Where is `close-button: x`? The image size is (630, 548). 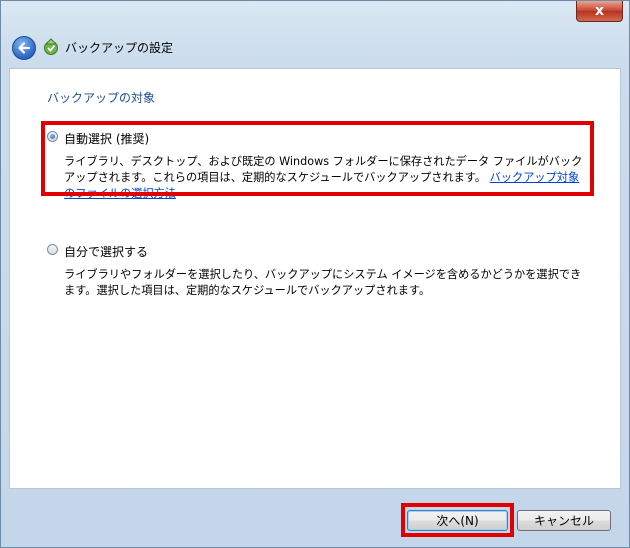 close-button: x is located at coordinates (599, 11).